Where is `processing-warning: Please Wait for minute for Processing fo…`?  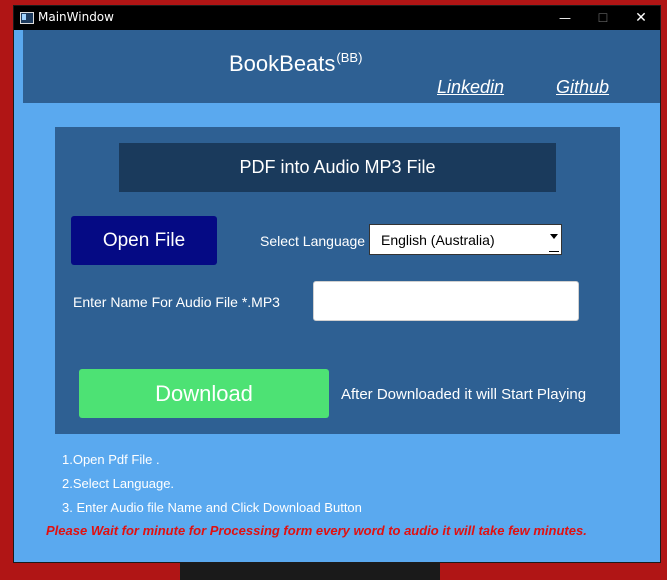
processing-warning: Please Wait for minute for Processing fo… is located at coordinates (316, 530).